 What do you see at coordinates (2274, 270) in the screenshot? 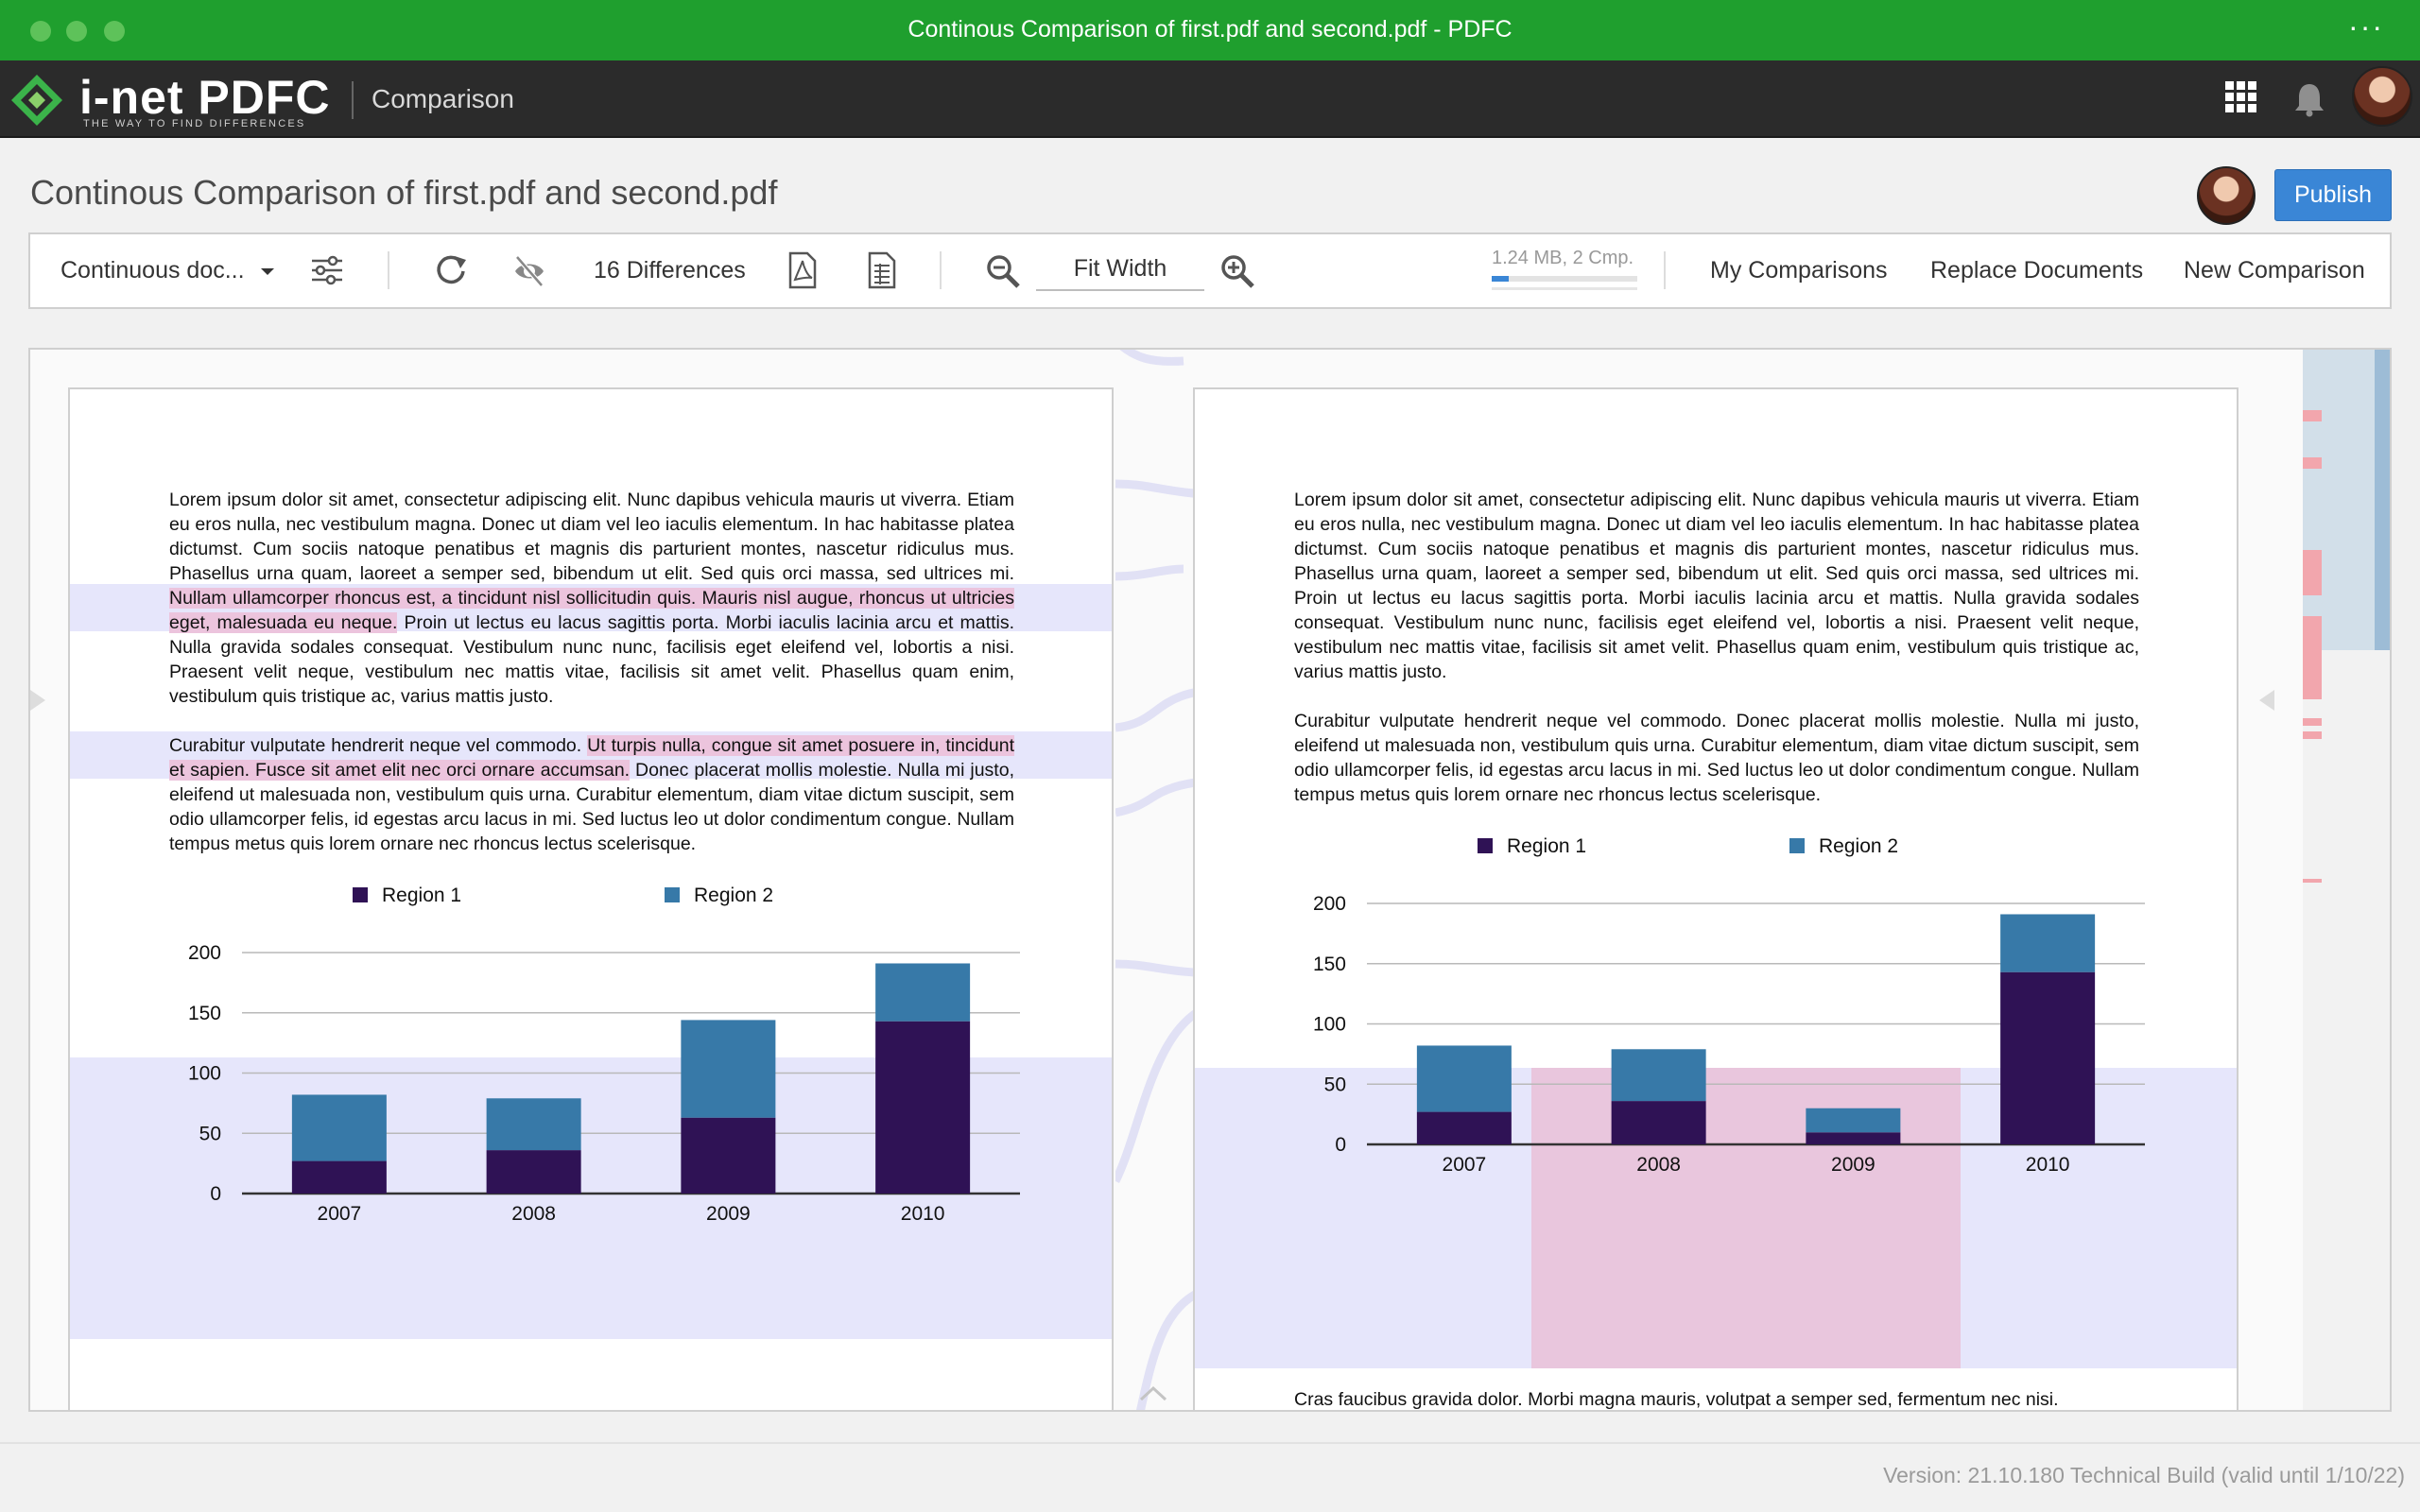
I see `new-comparison-link: New Comparison` at bounding box center [2274, 270].